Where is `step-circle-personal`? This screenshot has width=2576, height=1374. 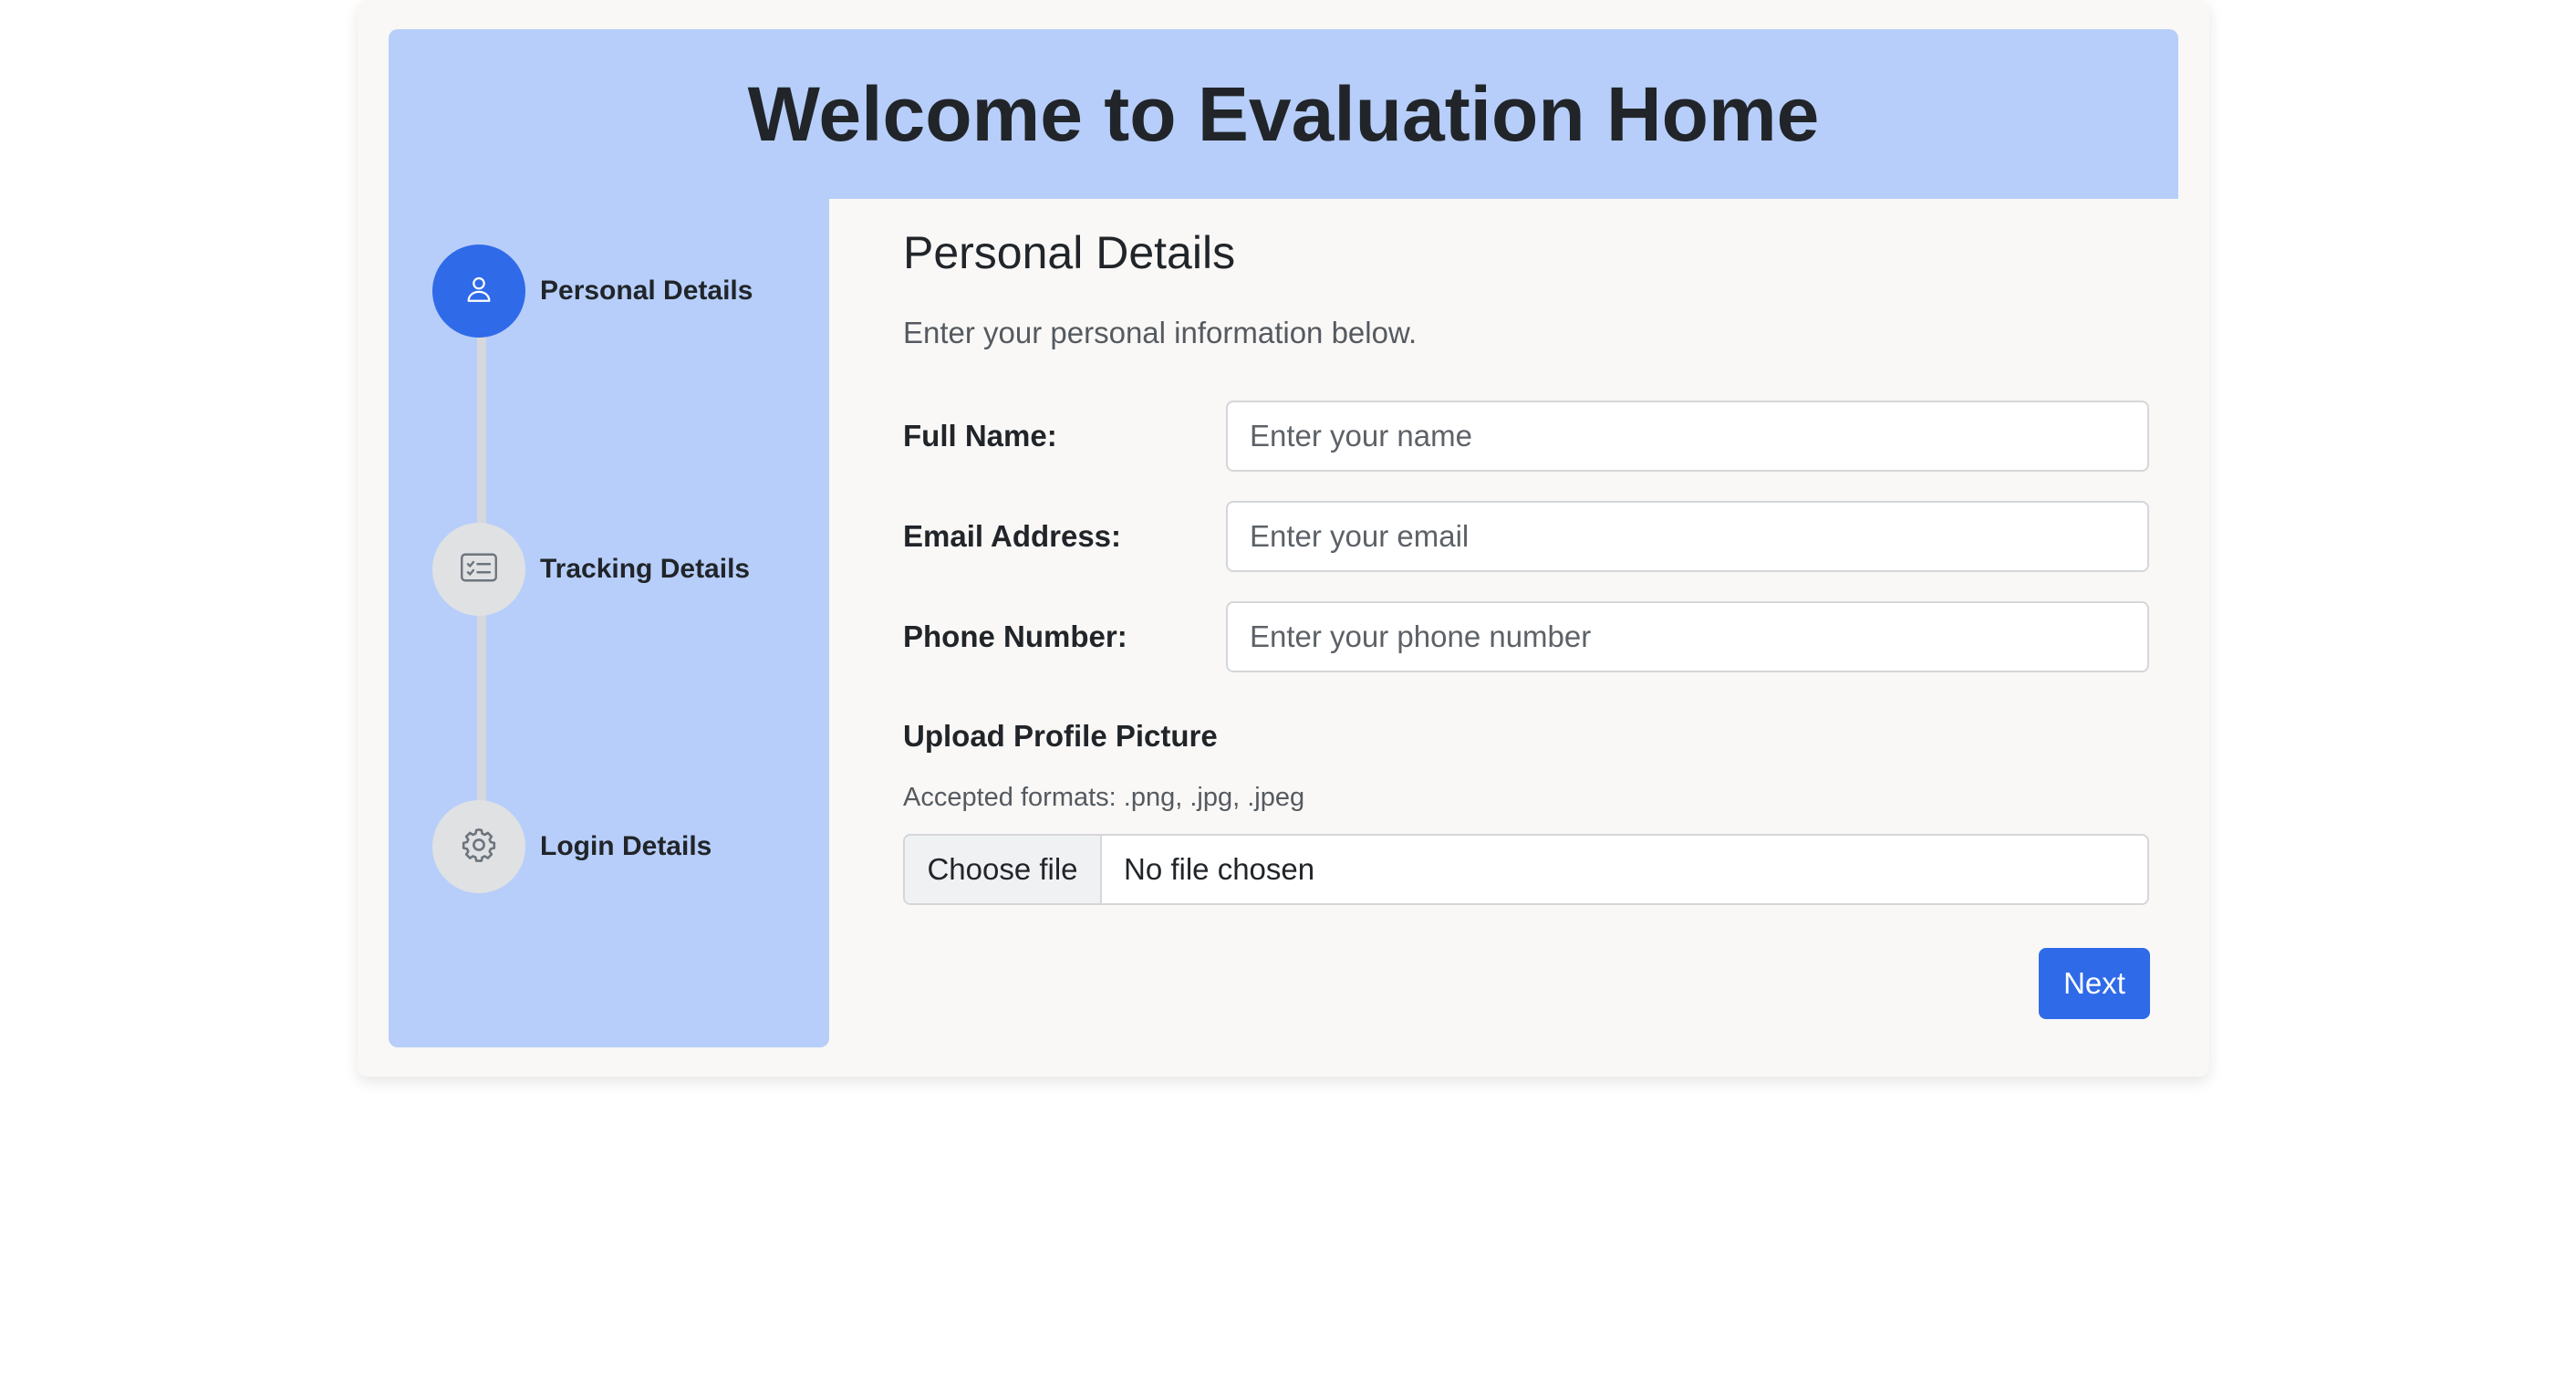 step-circle-personal is located at coordinates (478, 291).